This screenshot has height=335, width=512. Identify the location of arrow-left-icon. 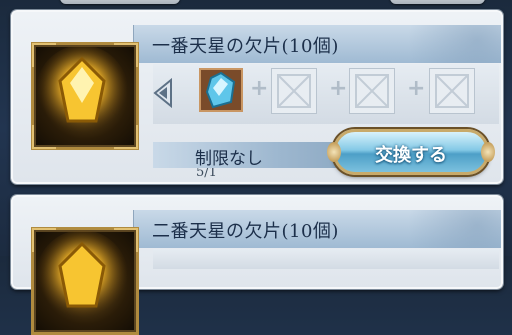
(162, 93).